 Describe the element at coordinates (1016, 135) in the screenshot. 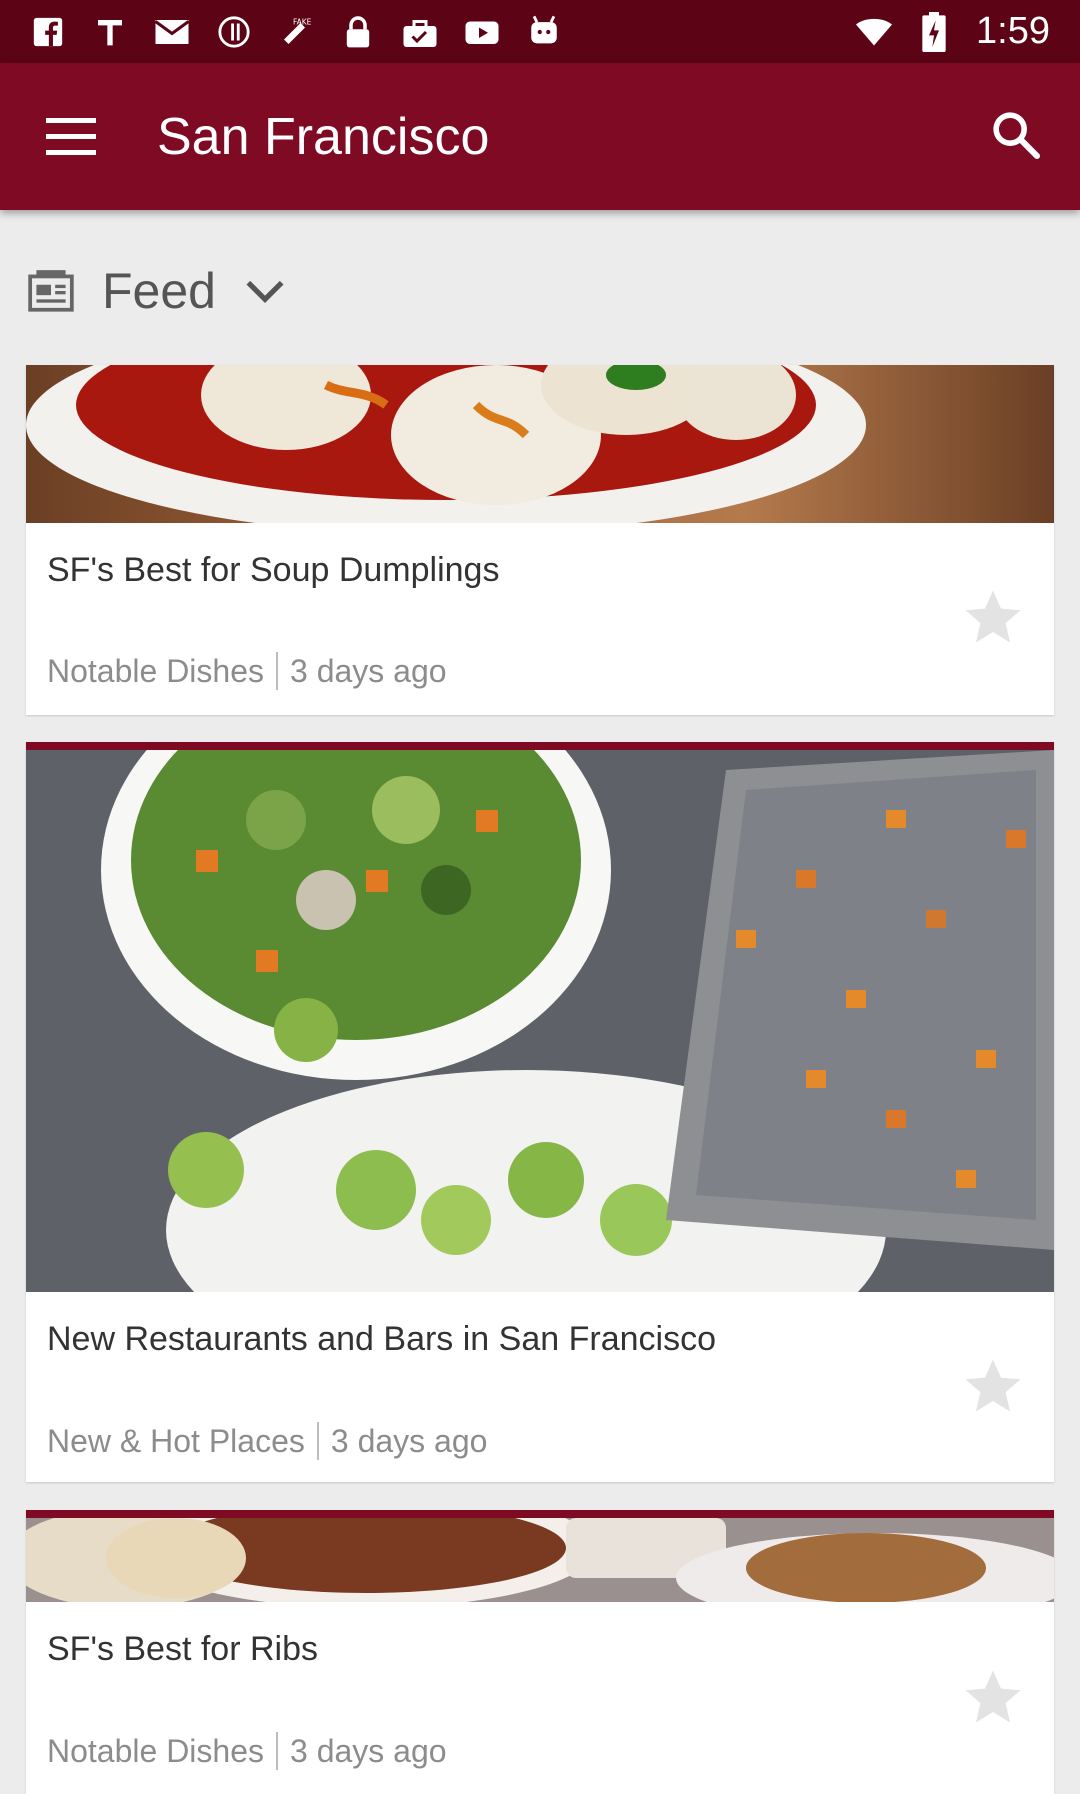

I see `search-icon` at that location.